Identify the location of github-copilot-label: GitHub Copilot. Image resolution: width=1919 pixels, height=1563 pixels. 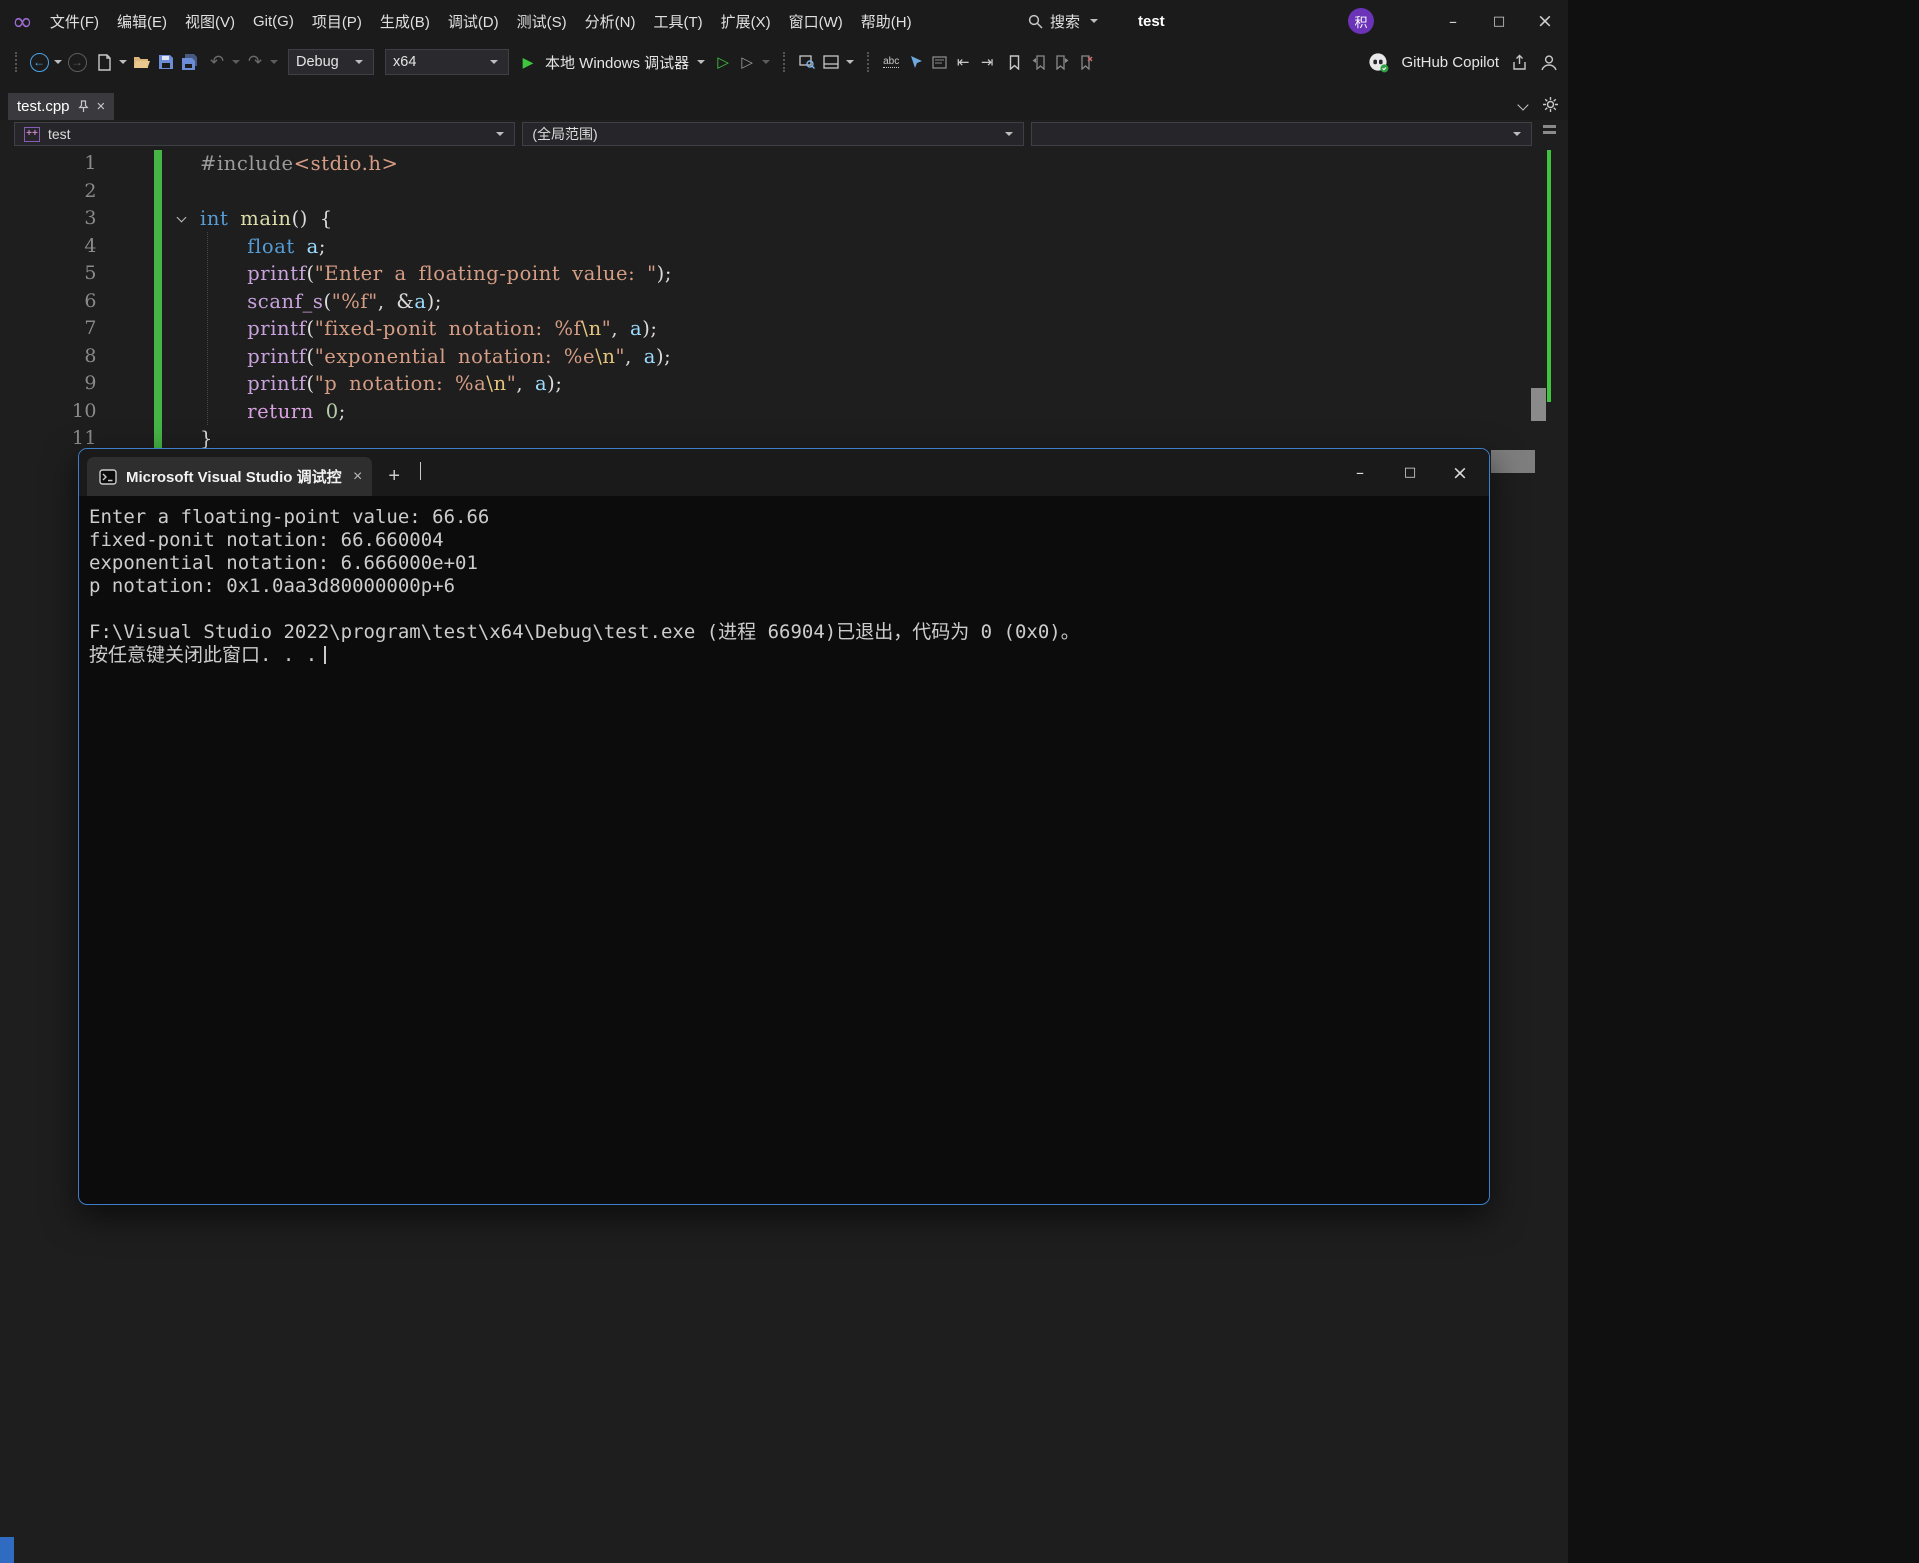
(1450, 62).